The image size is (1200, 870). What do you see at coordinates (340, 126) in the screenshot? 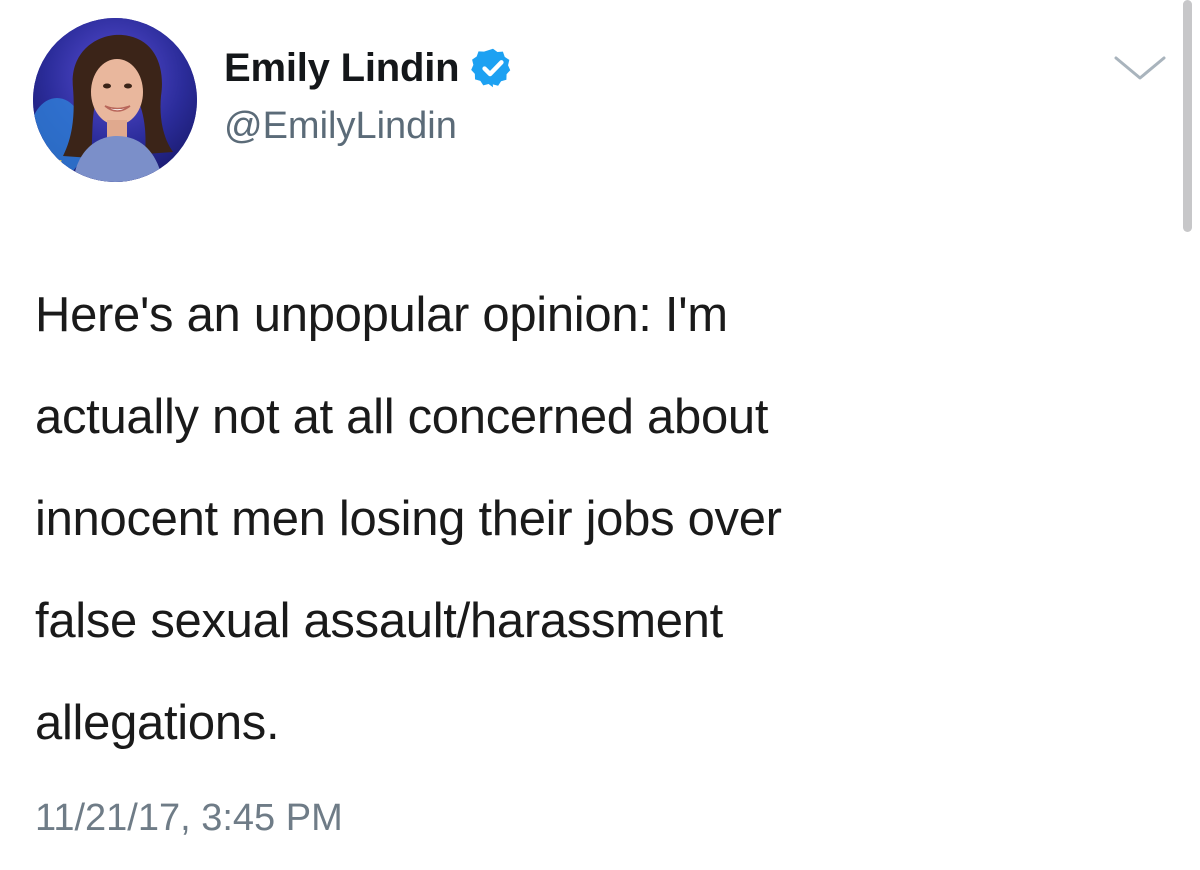
I see `author-handle: @EmilyLindin` at bounding box center [340, 126].